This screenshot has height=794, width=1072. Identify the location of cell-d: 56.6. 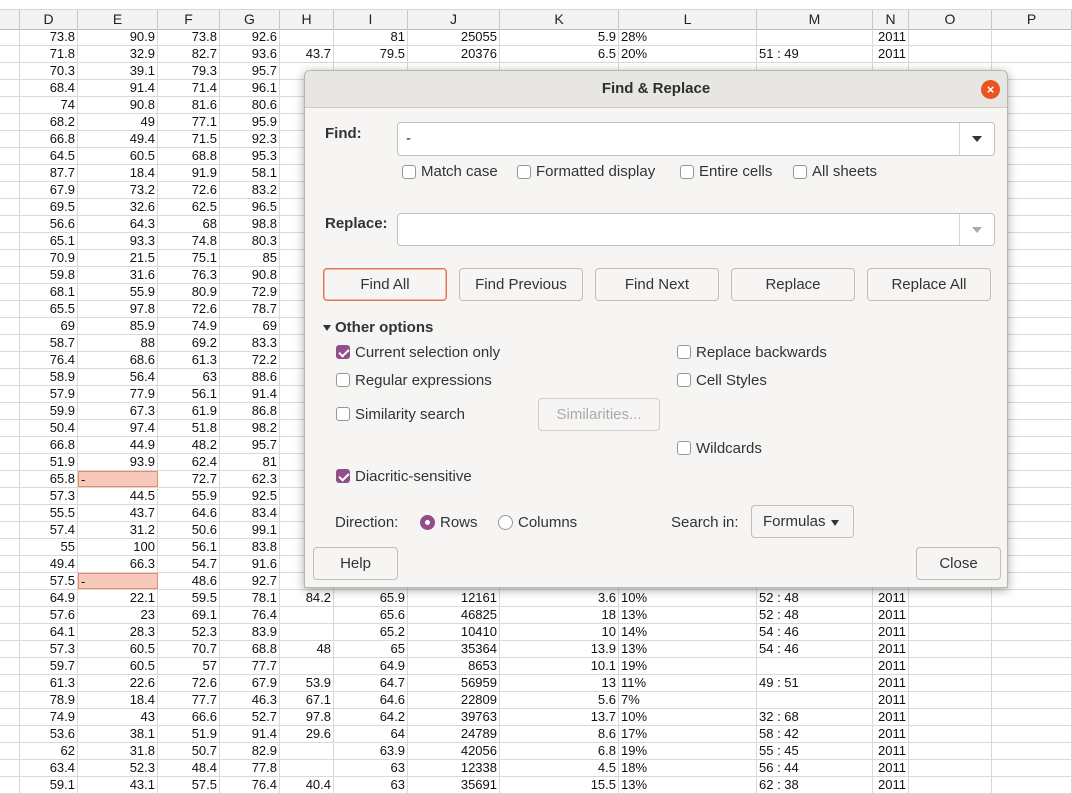
(49, 224).